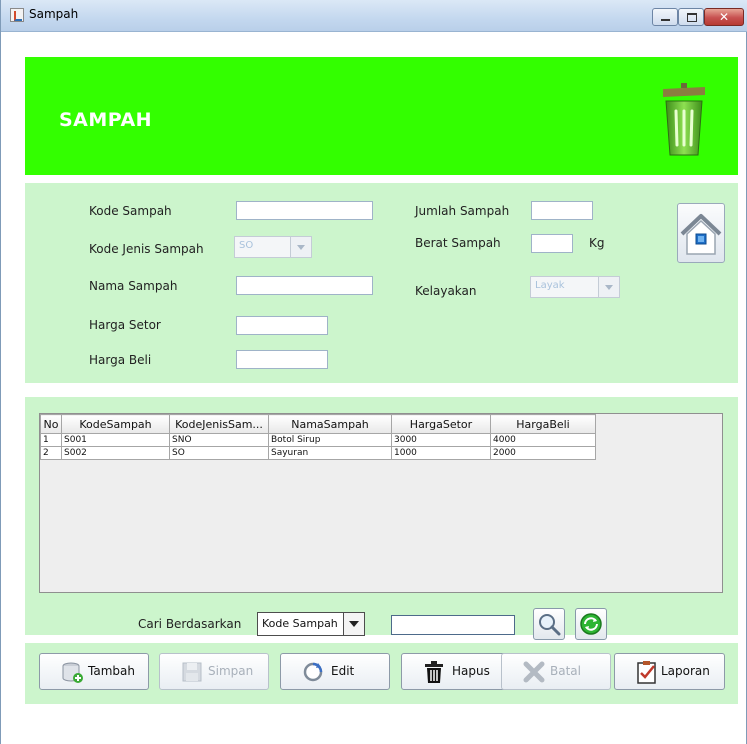 The width and height of the screenshot is (747, 744). I want to click on hapus-button: Hapus, so click(456, 671).